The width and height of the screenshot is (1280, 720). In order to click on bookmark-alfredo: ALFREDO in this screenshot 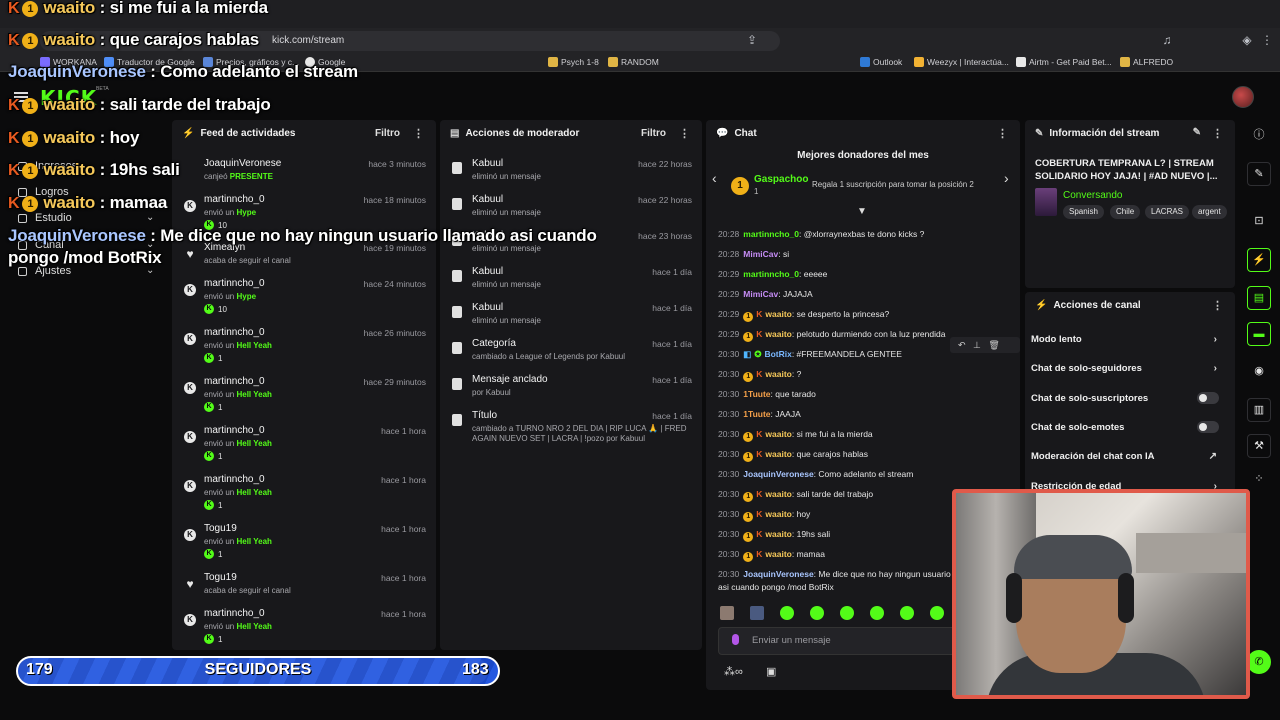, I will do `click(1146, 62)`.